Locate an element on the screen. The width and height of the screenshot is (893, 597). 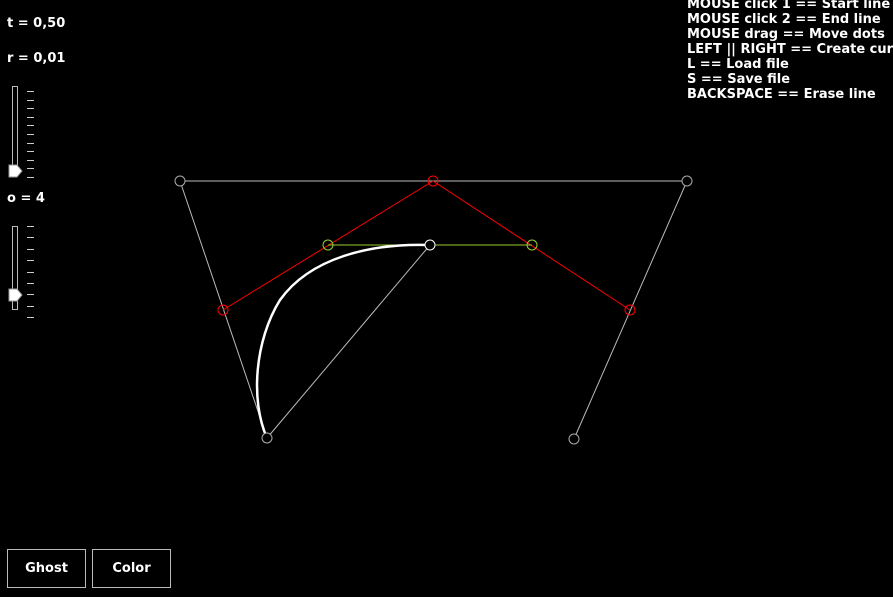
bezier-curve is located at coordinates (343, 341).